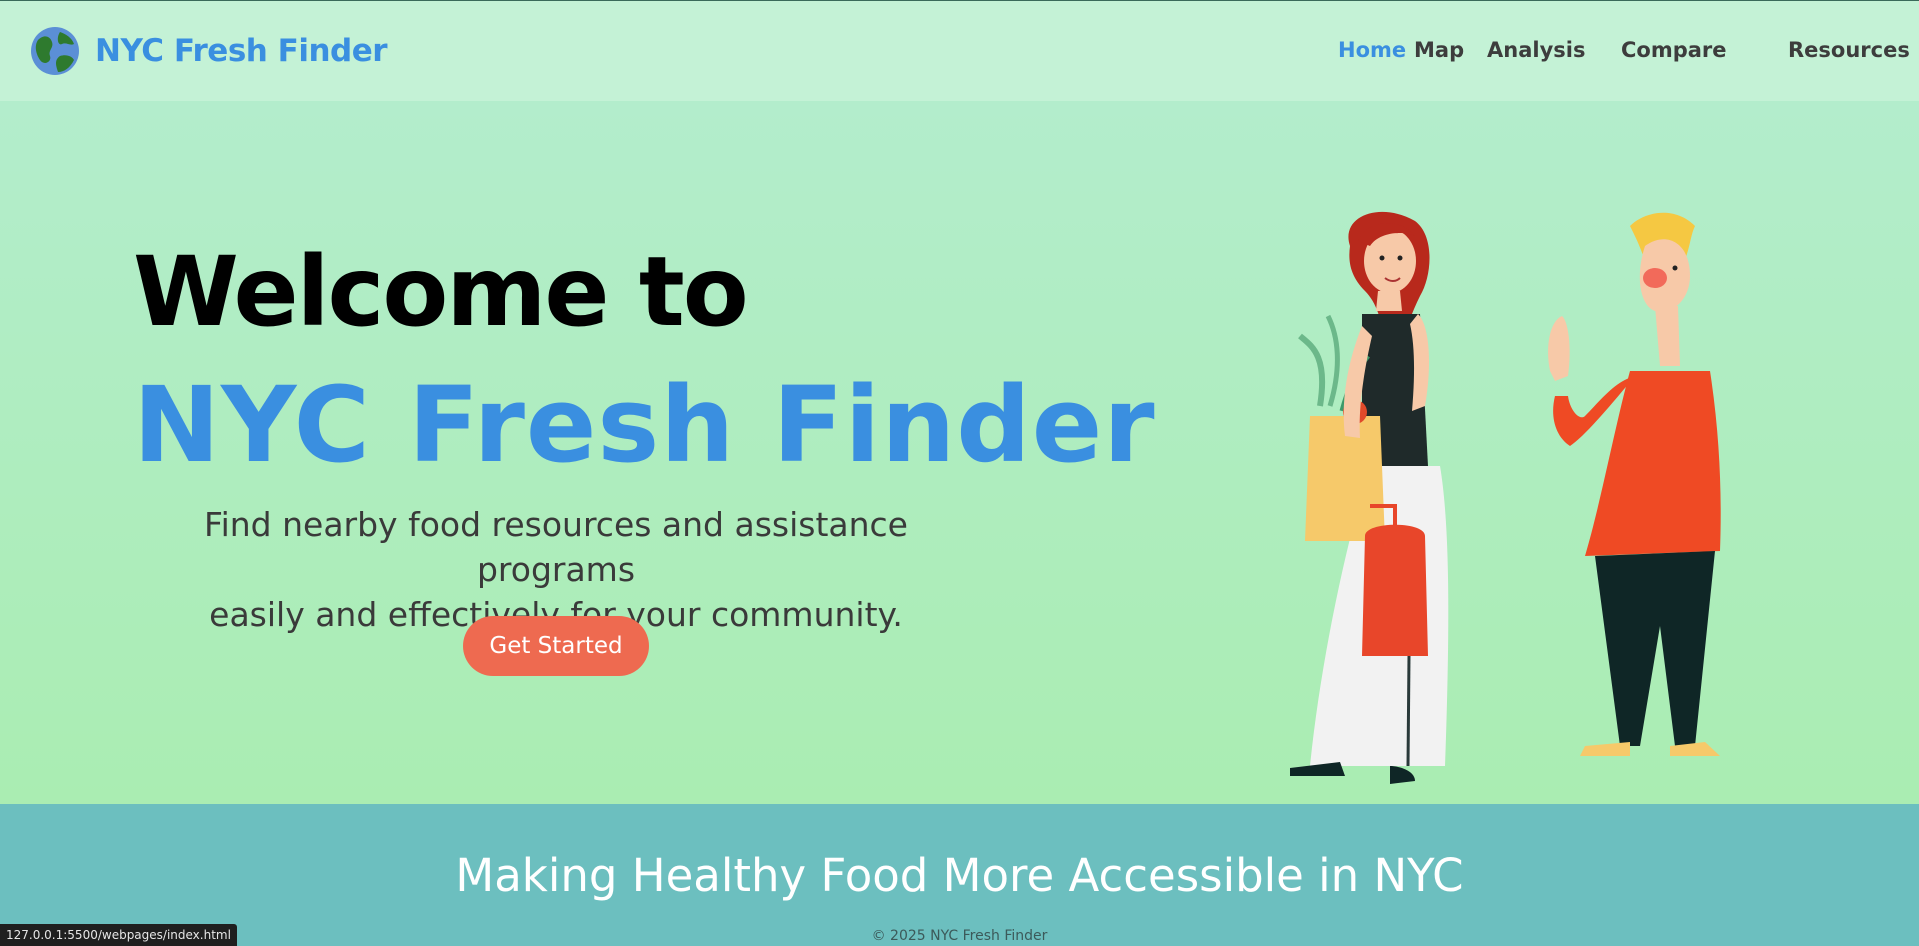 The height and width of the screenshot is (946, 1919). Describe the element at coordinates (1849, 50) in the screenshot. I see `nav-resources: Resources` at that location.